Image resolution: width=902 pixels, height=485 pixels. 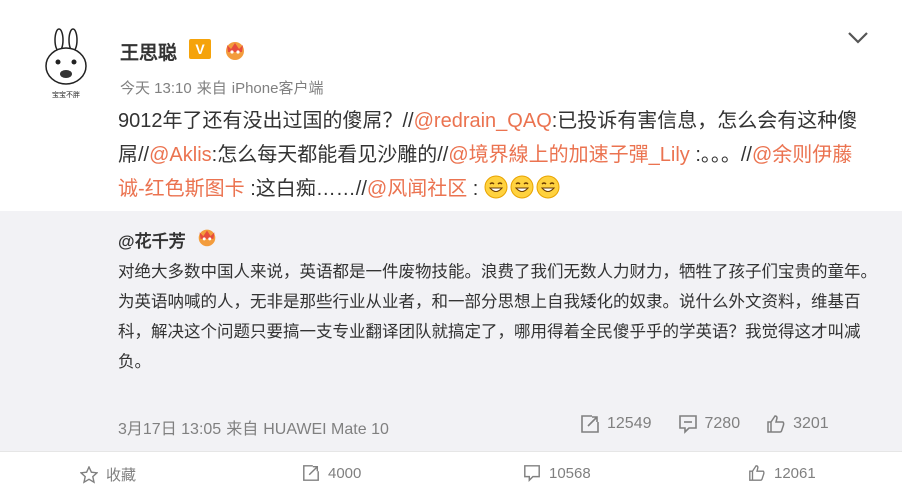 What do you see at coordinates (568, 155) in the screenshot?
I see `mention-link: @境界線上的加速子彈_Lily` at bounding box center [568, 155].